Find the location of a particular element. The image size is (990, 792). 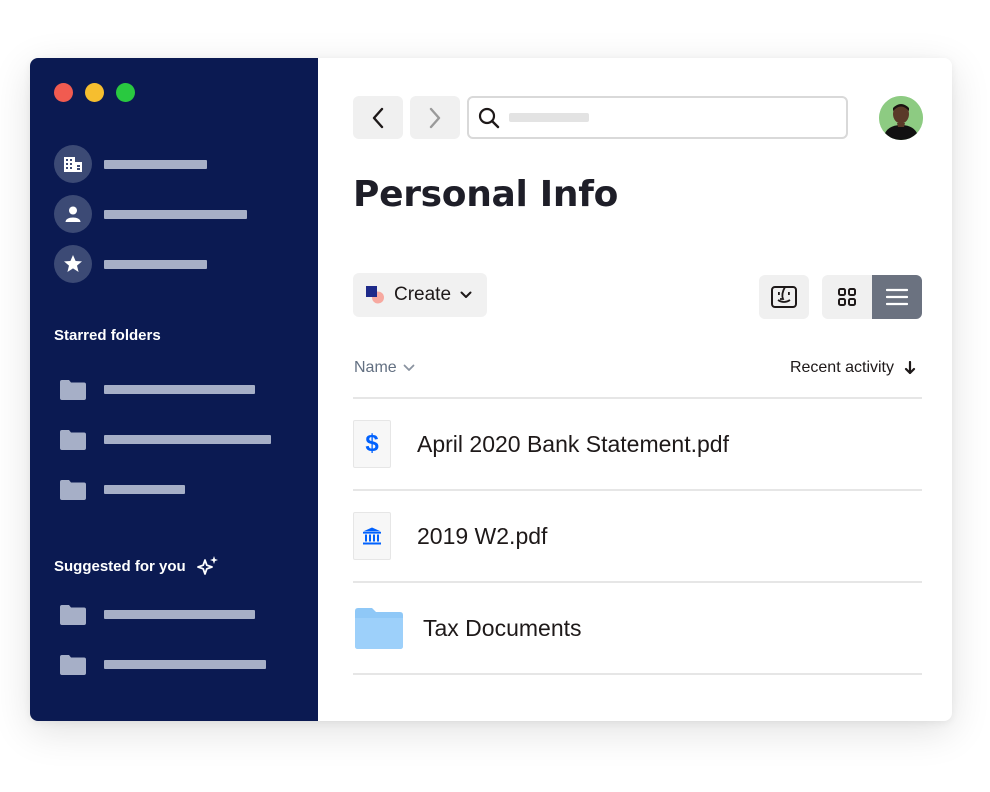

dollar-icon: $ is located at coordinates (372, 444).